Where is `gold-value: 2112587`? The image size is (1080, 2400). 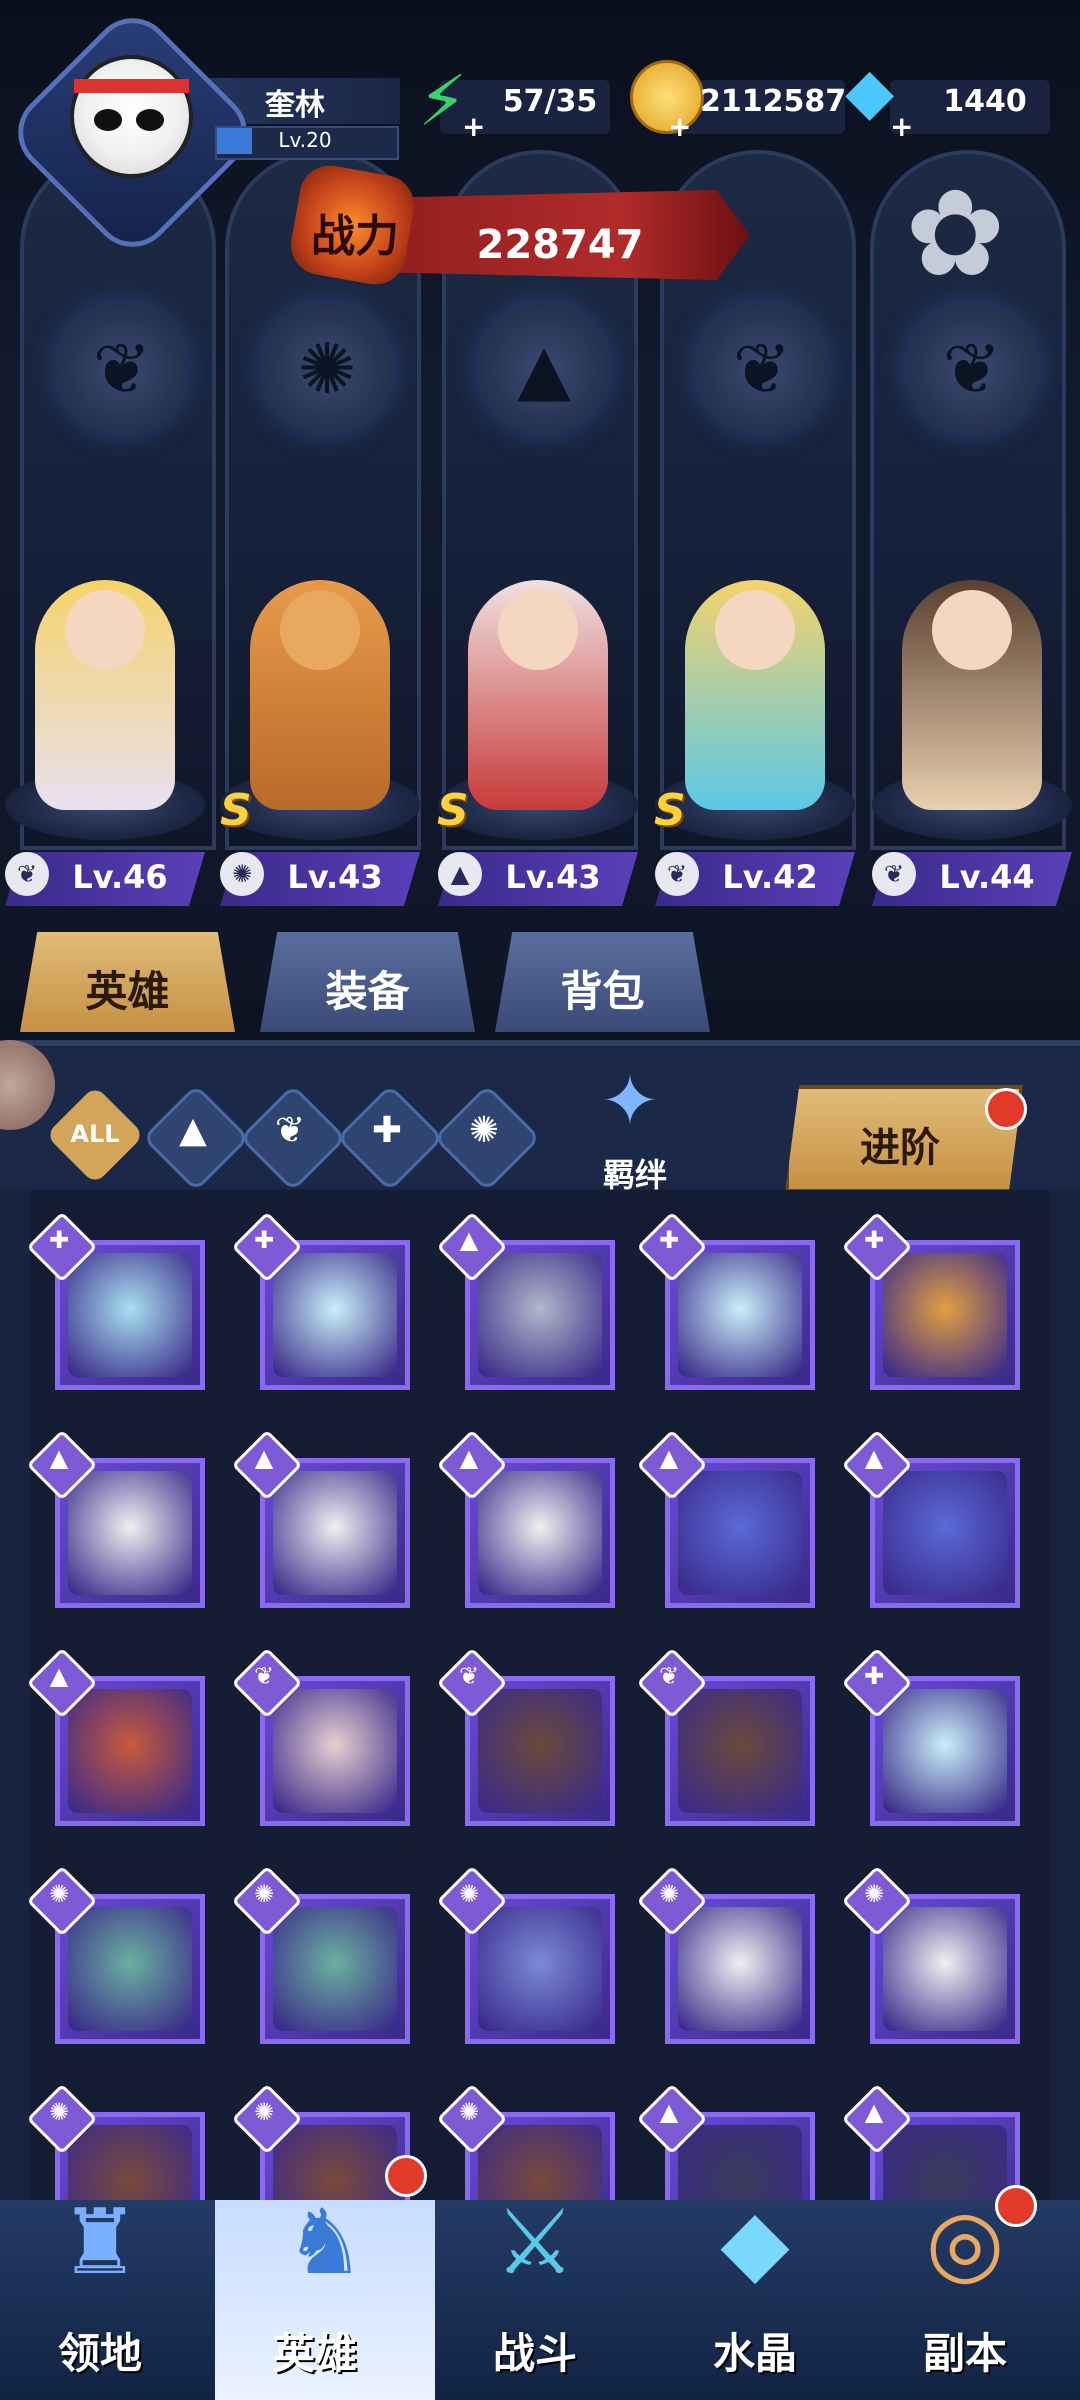
gold-value: 2112587 is located at coordinates (773, 101).